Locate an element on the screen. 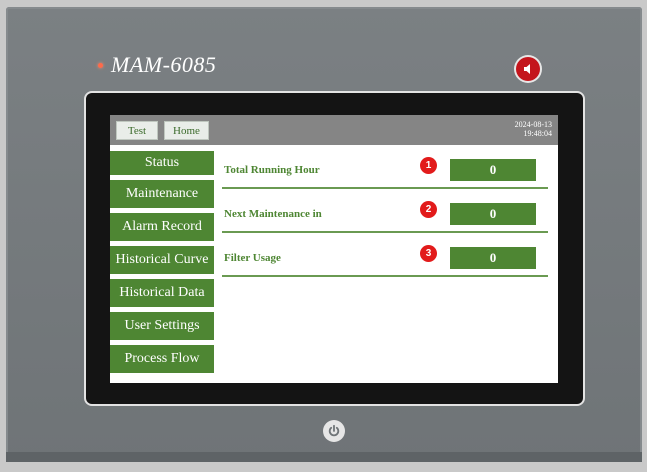  power-button is located at coordinates (334, 431).